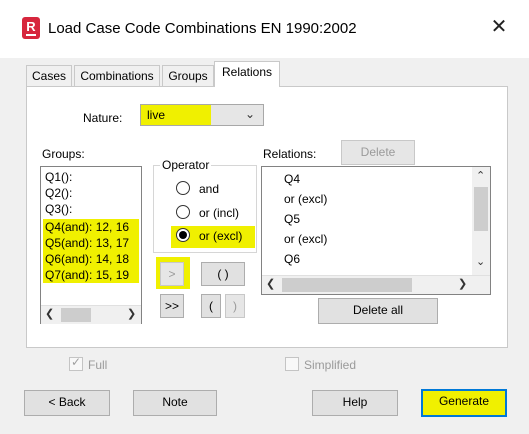  I want to click on list-item: Q1():, so click(58, 177).